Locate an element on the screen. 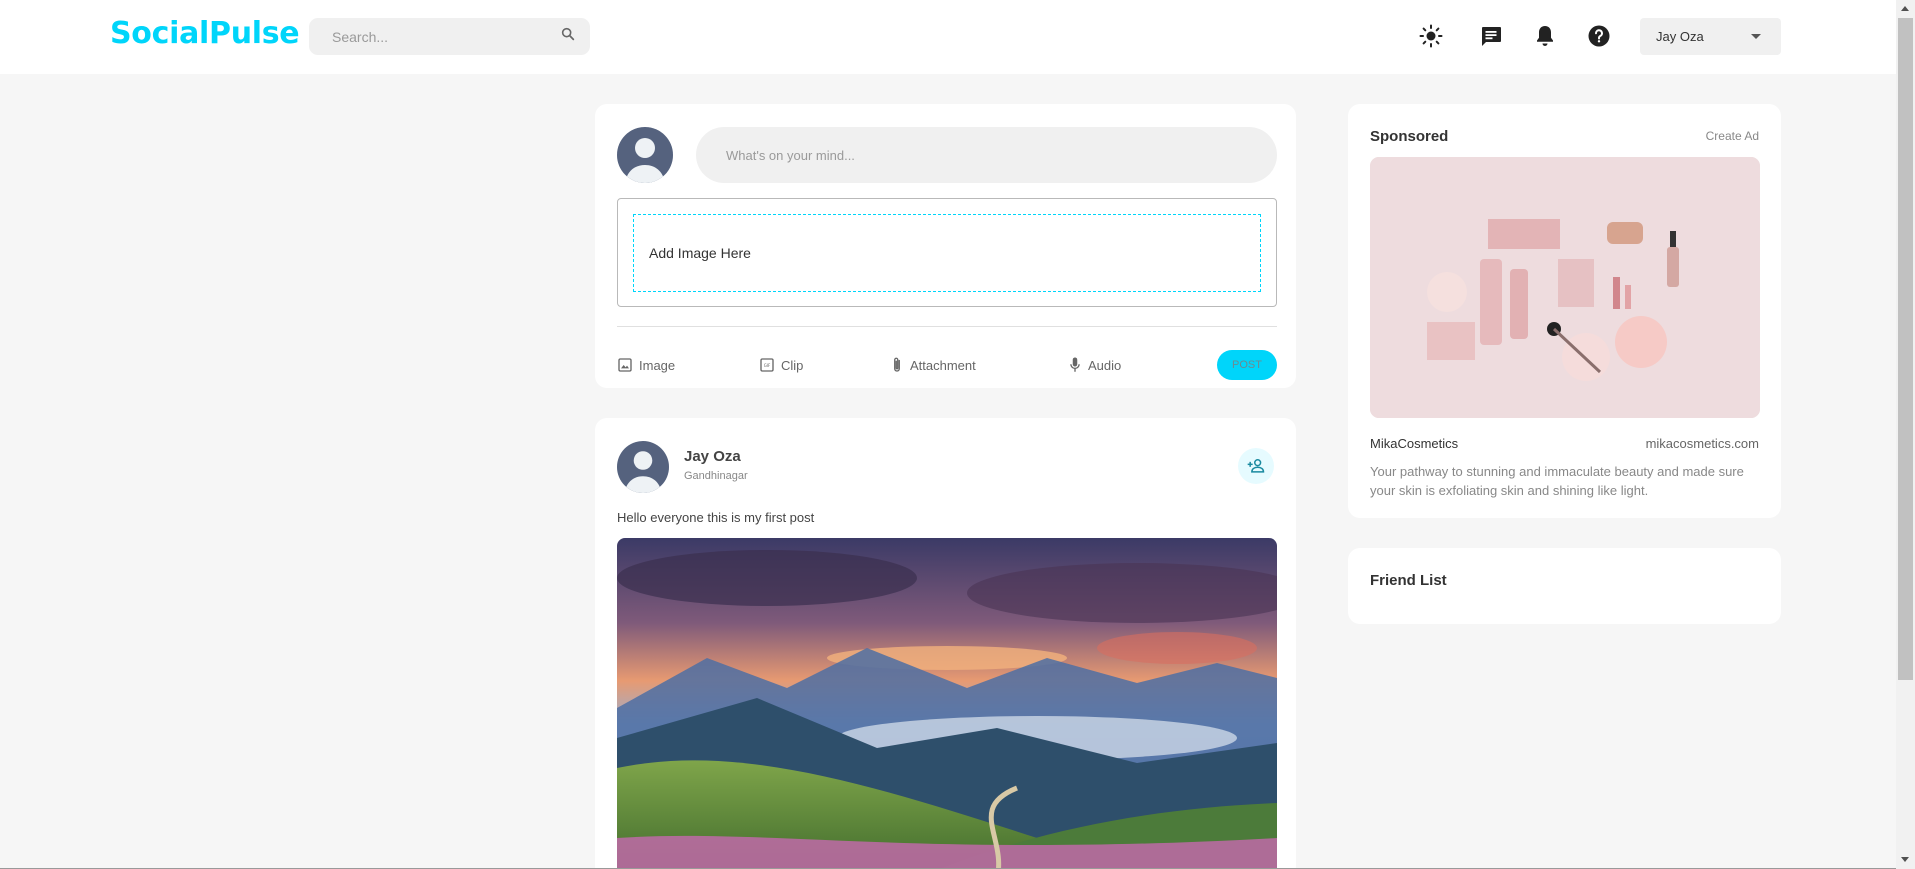  image-icon is located at coordinates (625, 365).